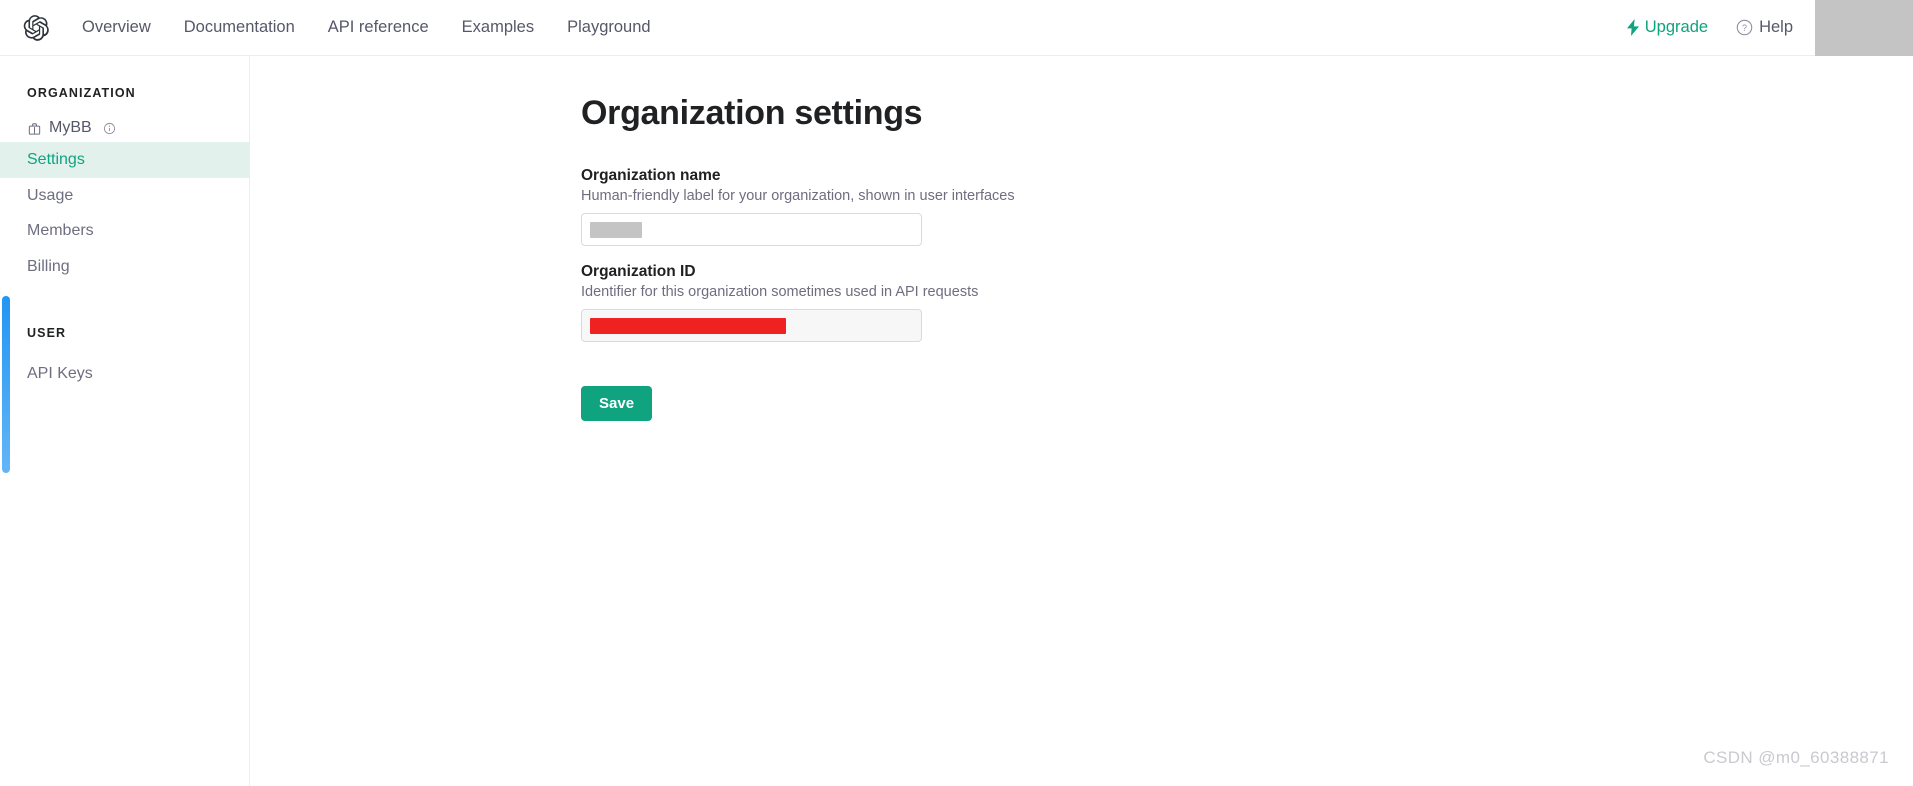 The width and height of the screenshot is (1913, 786). Describe the element at coordinates (124, 374) in the screenshot. I see `sidebar-item-api-keys: API Keys` at that location.